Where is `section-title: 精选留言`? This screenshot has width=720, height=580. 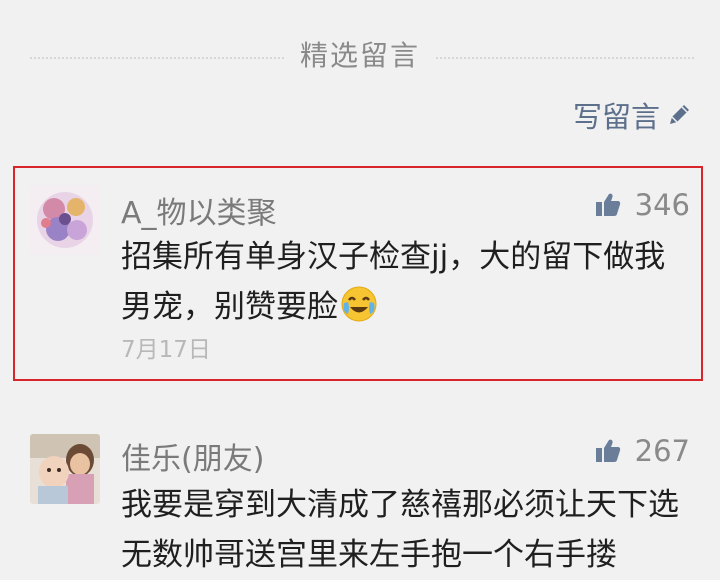
section-title: 精选留言 is located at coordinates (359, 55).